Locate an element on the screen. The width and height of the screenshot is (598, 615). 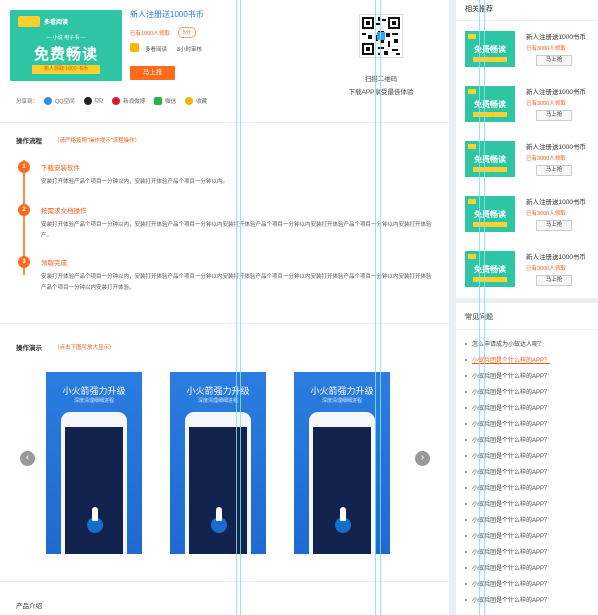
share-favorite: 收藏 is located at coordinates (196, 101).